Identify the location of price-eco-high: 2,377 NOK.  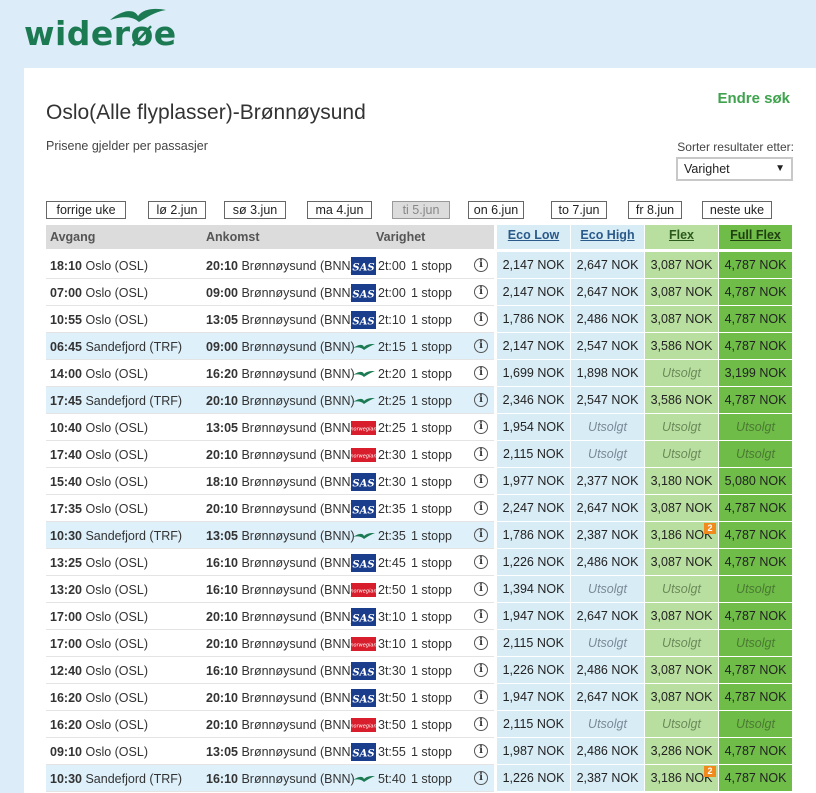
(607, 481).